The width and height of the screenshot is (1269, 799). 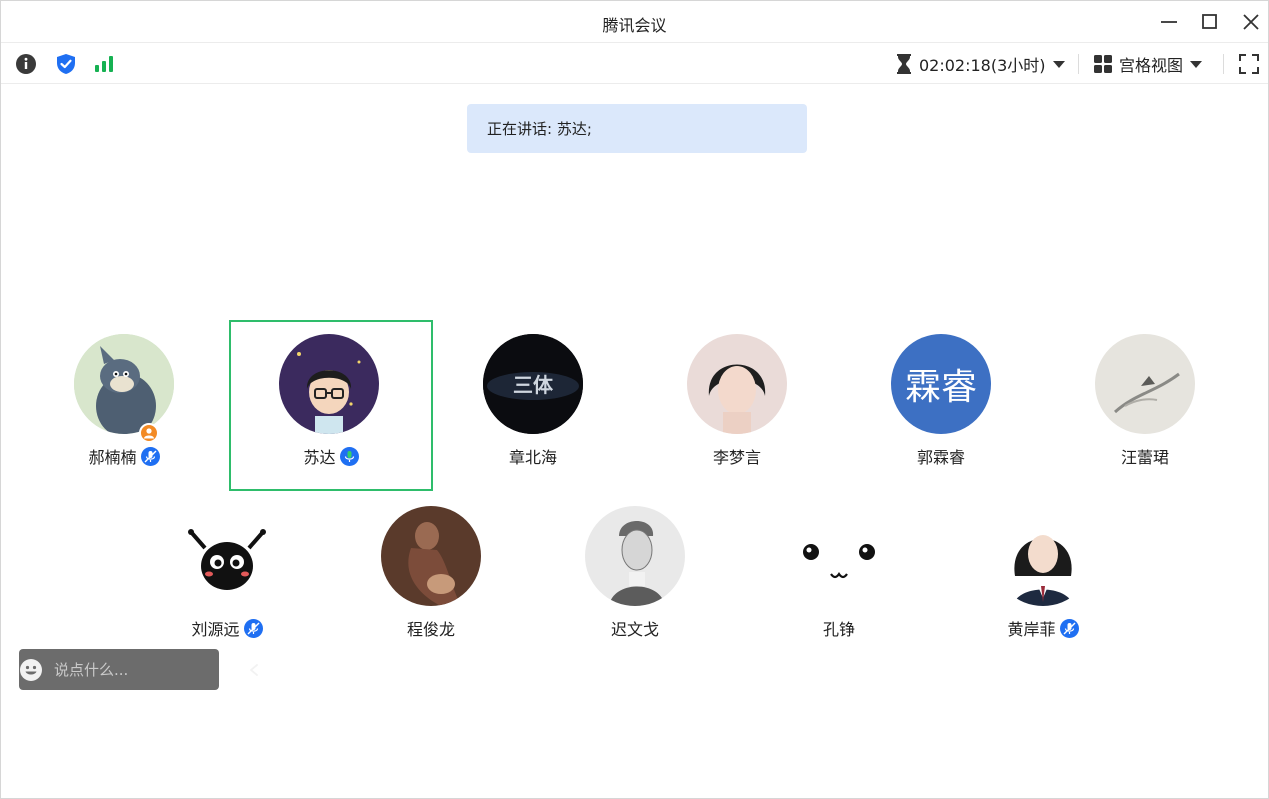 I want to click on chat-input, so click(x=145, y=669).